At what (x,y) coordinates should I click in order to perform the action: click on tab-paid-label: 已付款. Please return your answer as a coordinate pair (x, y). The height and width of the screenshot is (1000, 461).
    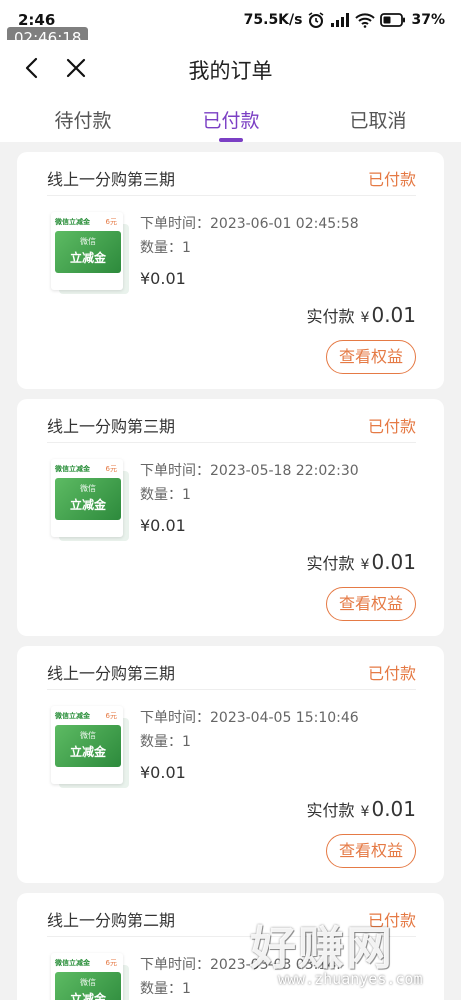
    Looking at the image, I should click on (231, 121).